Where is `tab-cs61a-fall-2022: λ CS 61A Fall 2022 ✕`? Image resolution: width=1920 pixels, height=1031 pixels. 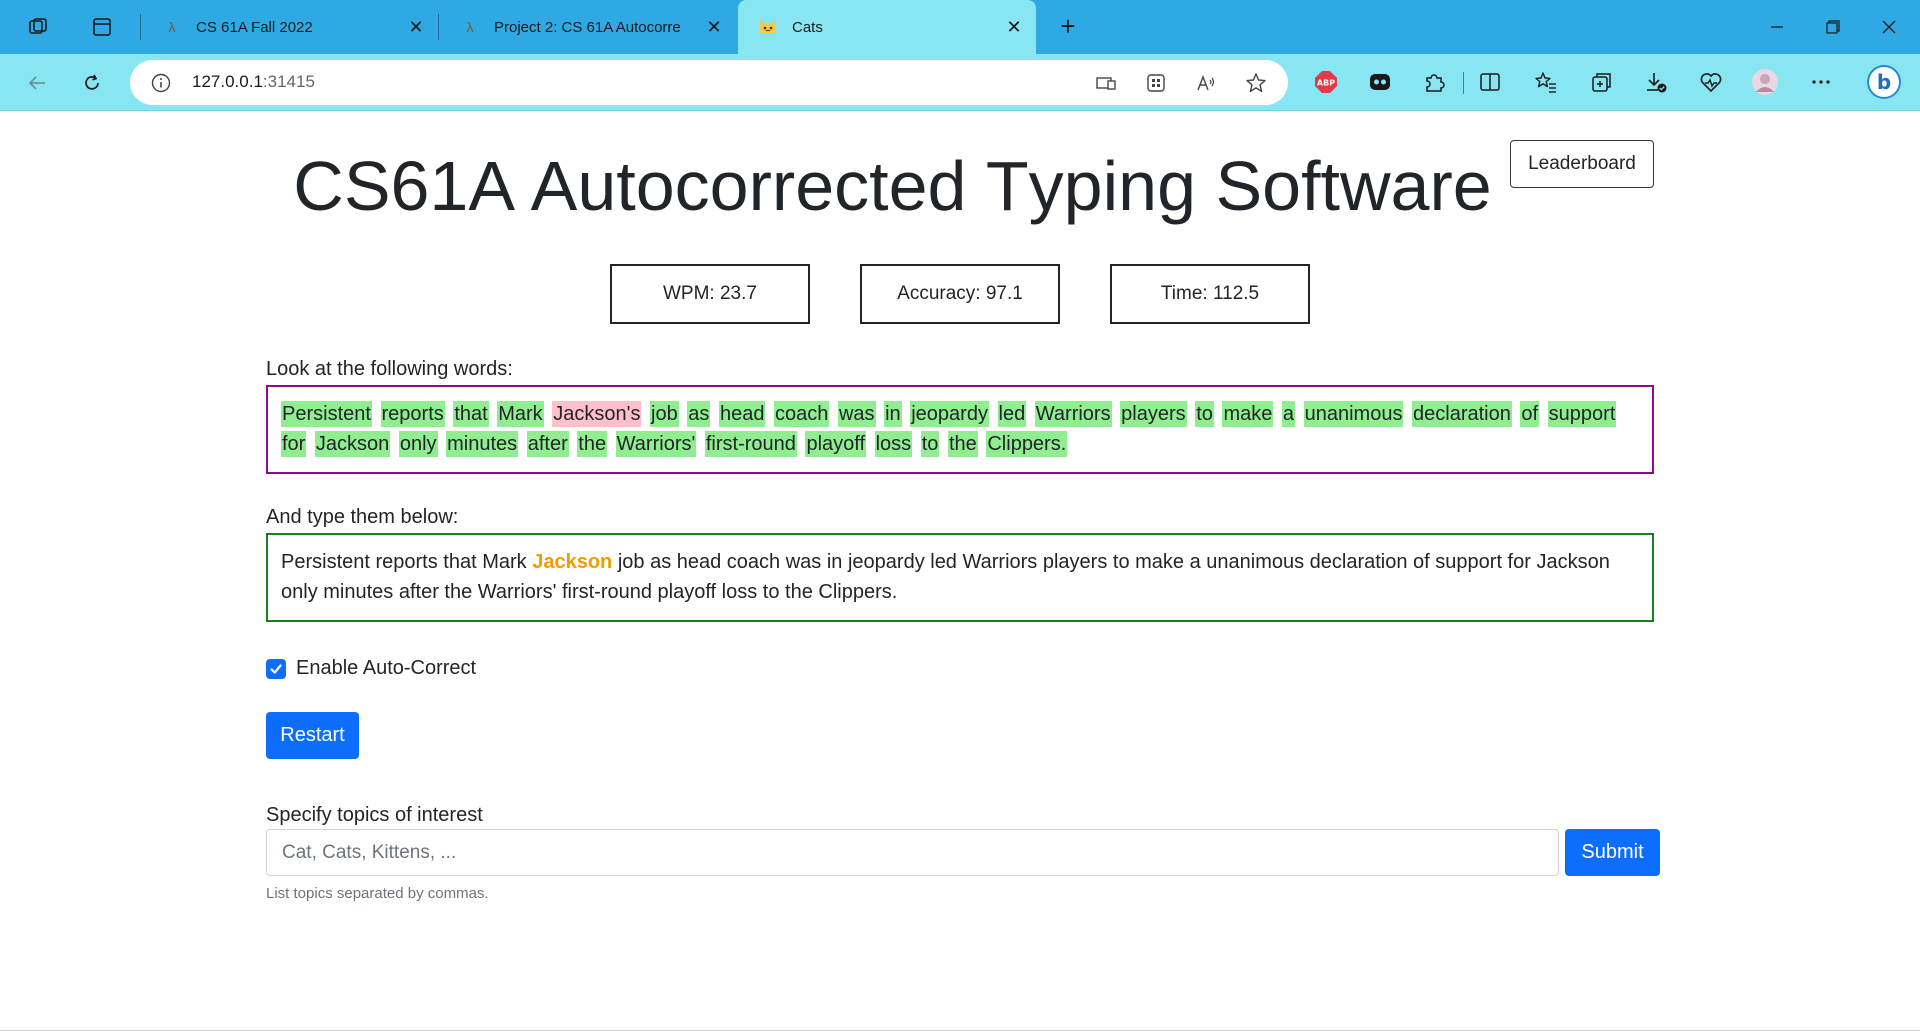
tab-cs61a-fall-2022: λ CS 61A Fall 2022 ✕ is located at coordinates (290, 27).